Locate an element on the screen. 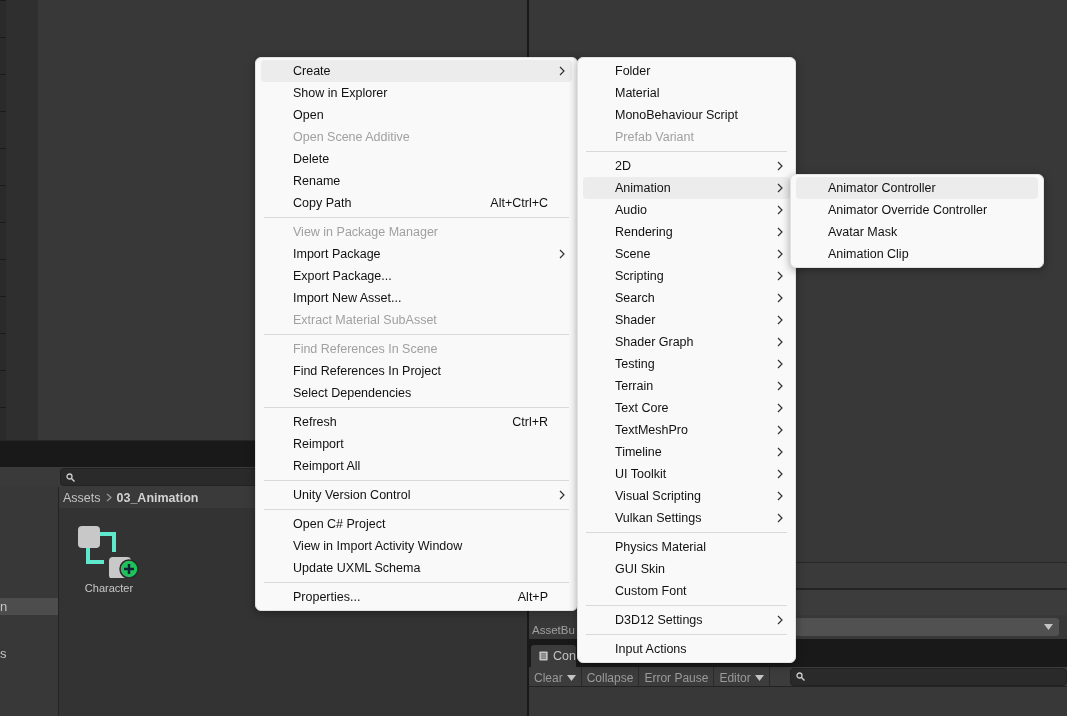  menu-item: Text Core is located at coordinates (686, 408).